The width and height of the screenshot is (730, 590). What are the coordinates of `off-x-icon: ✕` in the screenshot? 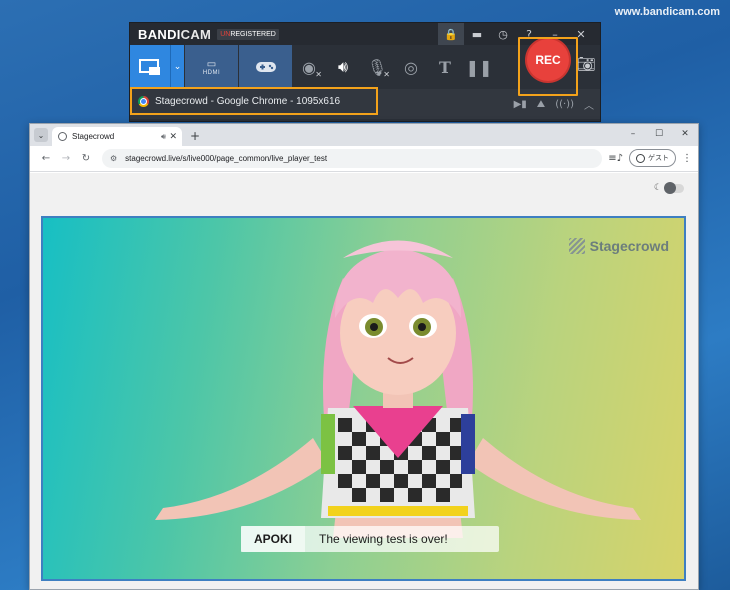 It's located at (318, 74).